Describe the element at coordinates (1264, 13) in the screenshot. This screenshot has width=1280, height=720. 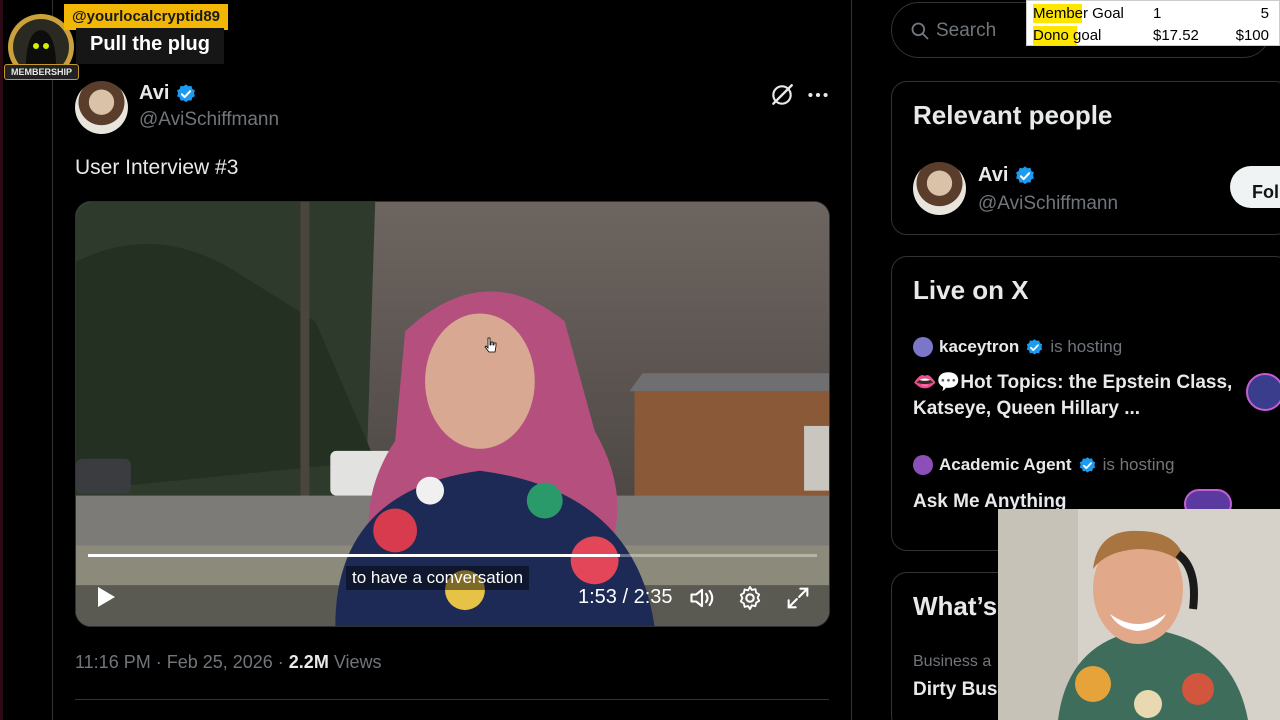
I see `member-goal-target: 5` at that location.